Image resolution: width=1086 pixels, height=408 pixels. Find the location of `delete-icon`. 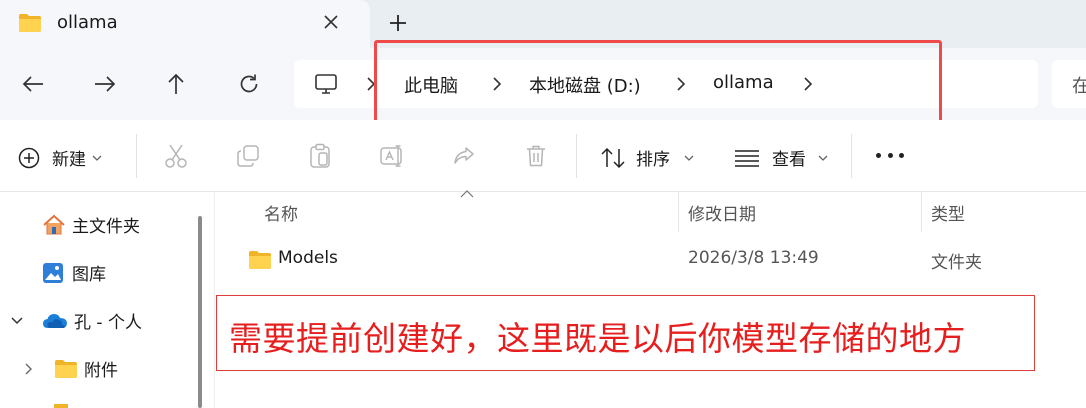

delete-icon is located at coordinates (536, 156).